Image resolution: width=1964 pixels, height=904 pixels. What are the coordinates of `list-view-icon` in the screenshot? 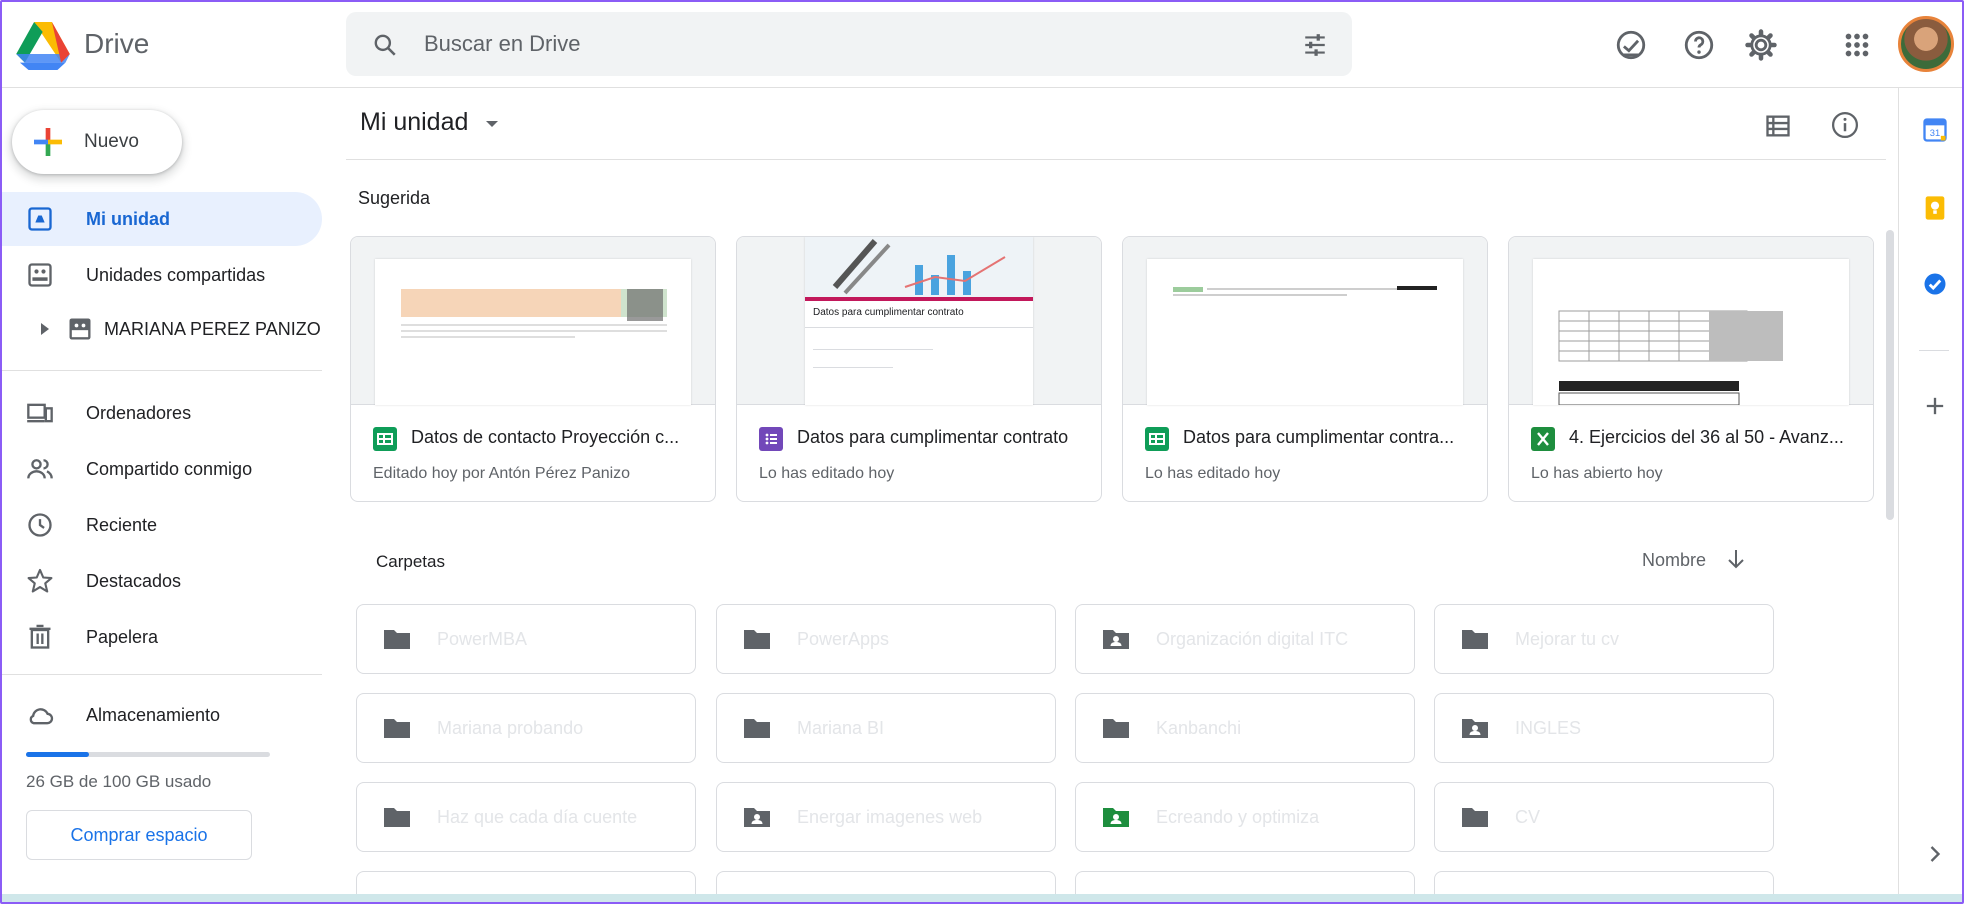 It's located at (1778, 126).